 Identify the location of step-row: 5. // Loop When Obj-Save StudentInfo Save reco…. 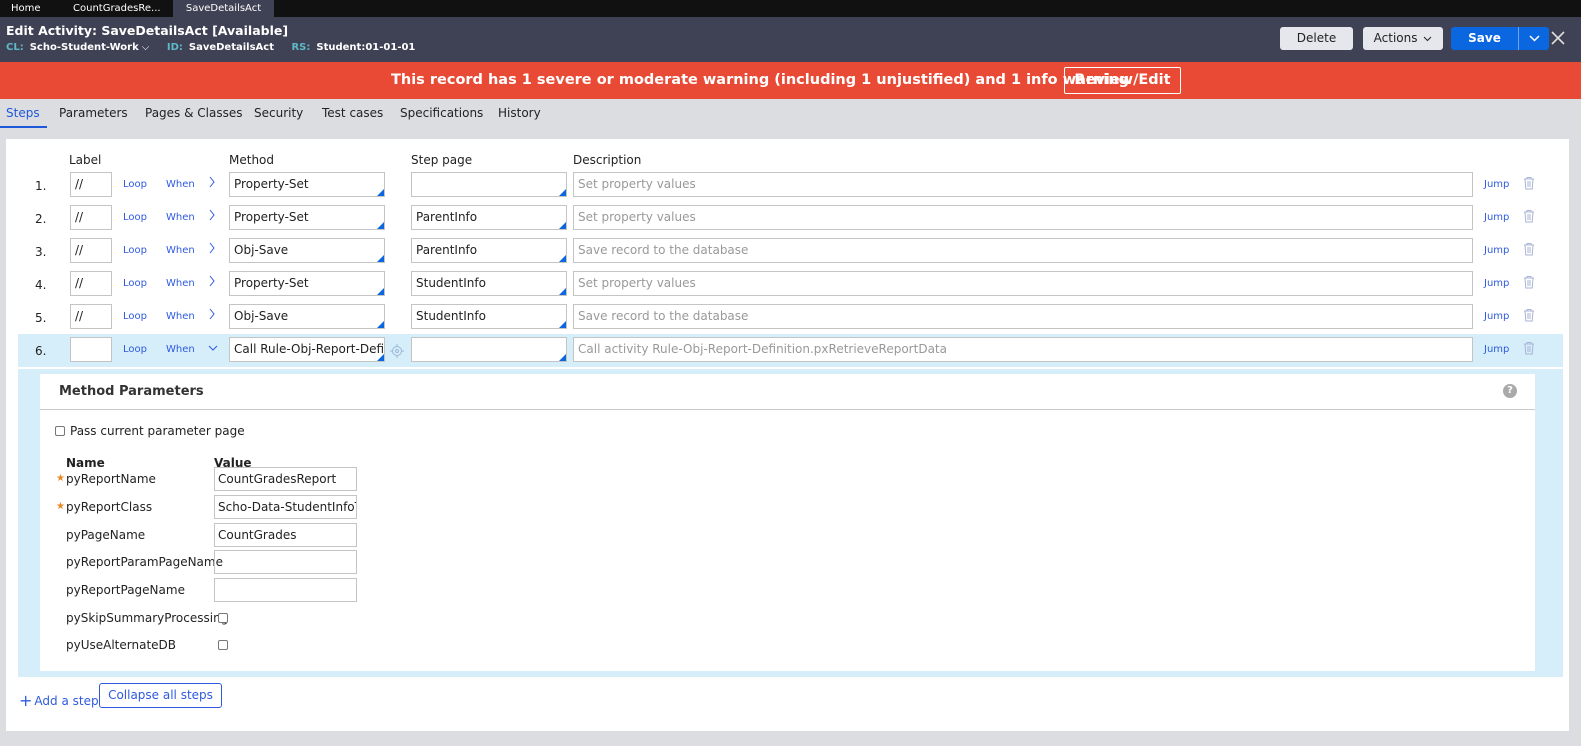
(790, 317).